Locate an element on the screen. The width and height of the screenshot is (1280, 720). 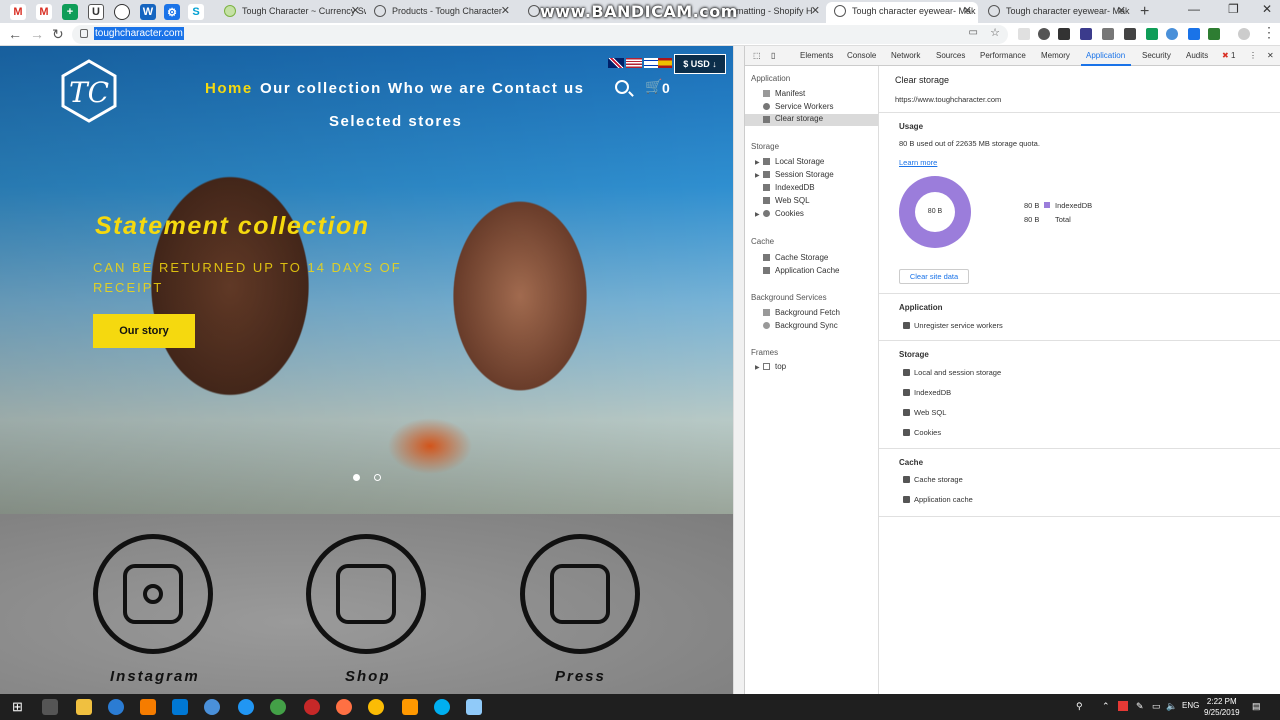
instagram-link is located at coordinates (153, 594).